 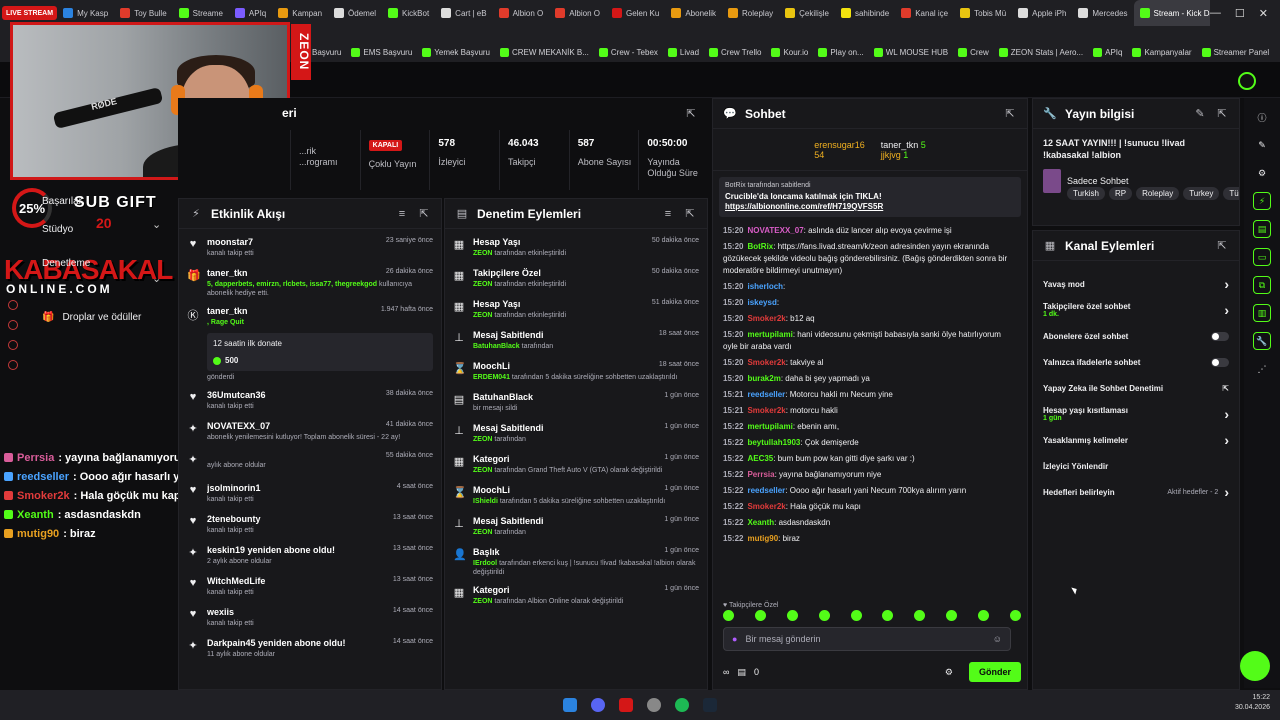 What do you see at coordinates (485, 563) in the screenshot?
I see `feed-item-actor: IErdool` at bounding box center [485, 563].